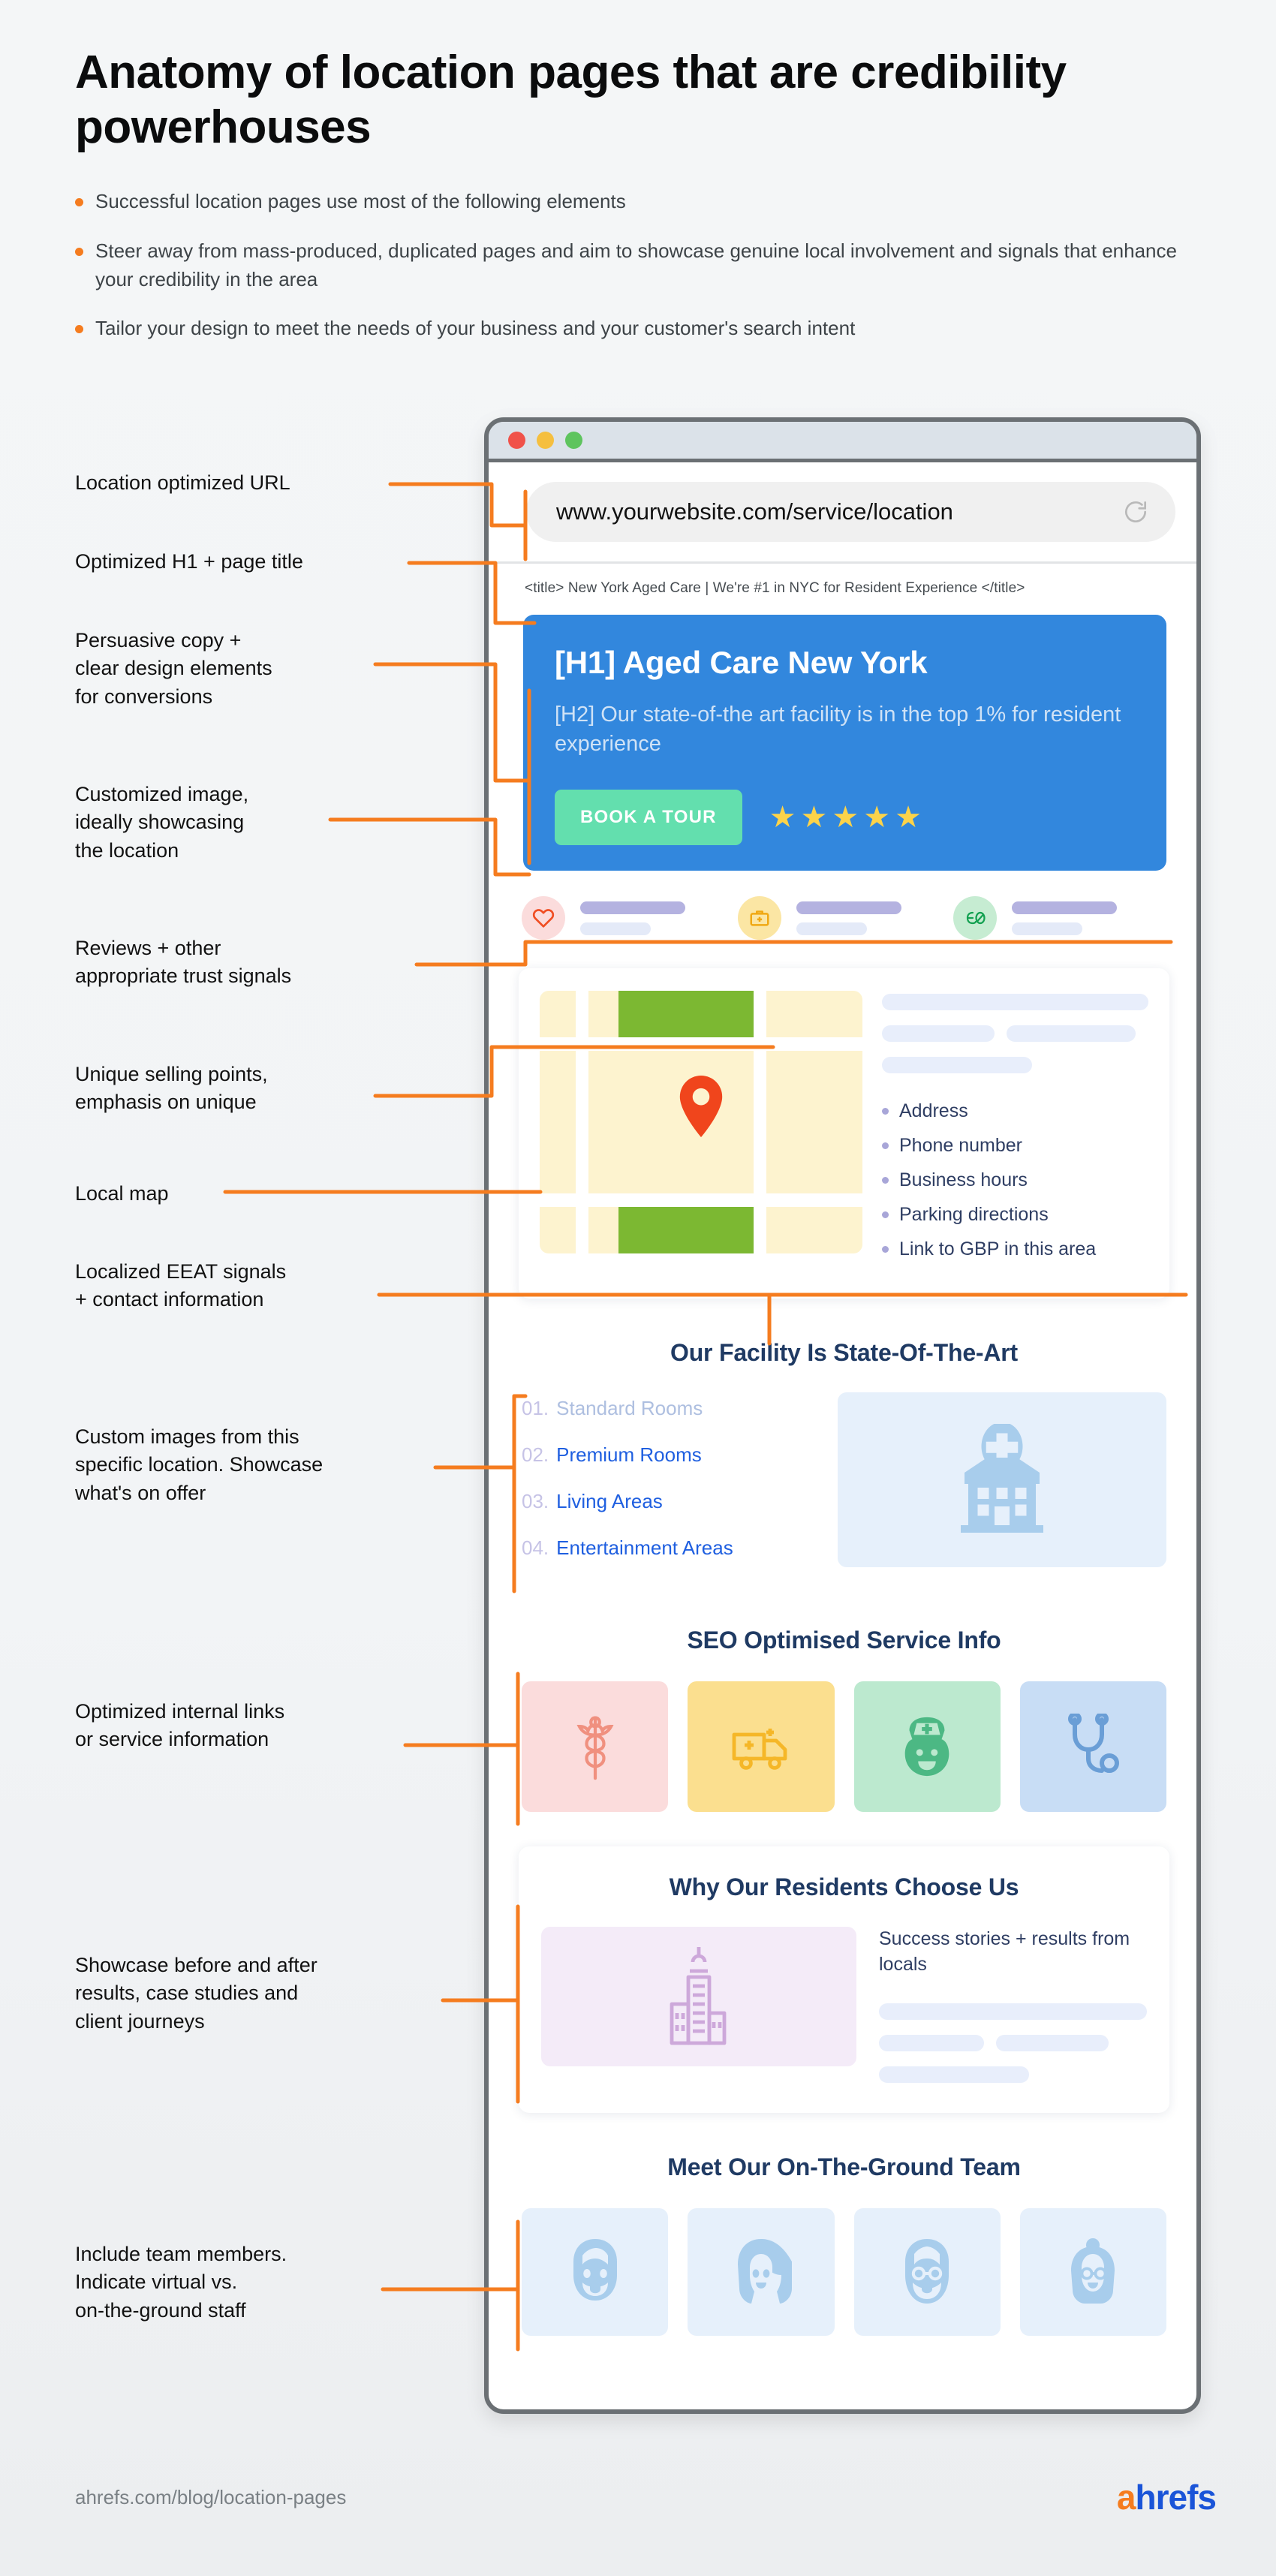  I want to click on facility-item-label: Living Areas, so click(609, 1501).